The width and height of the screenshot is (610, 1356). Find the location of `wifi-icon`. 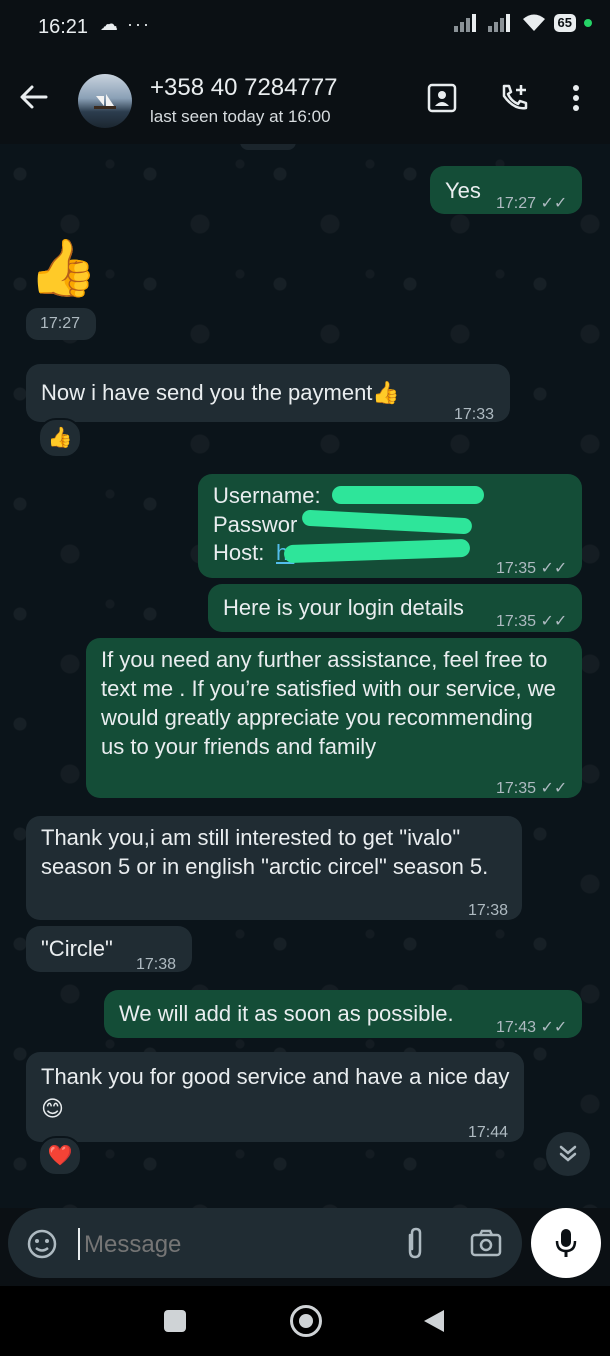

wifi-icon is located at coordinates (533, 22).